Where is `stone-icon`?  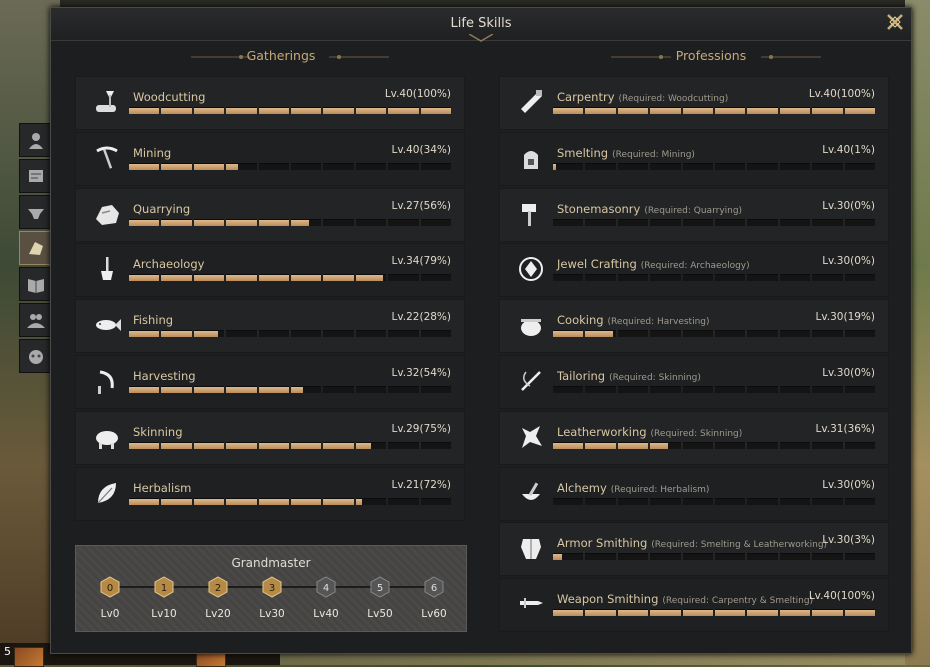
stone-icon is located at coordinates (107, 214).